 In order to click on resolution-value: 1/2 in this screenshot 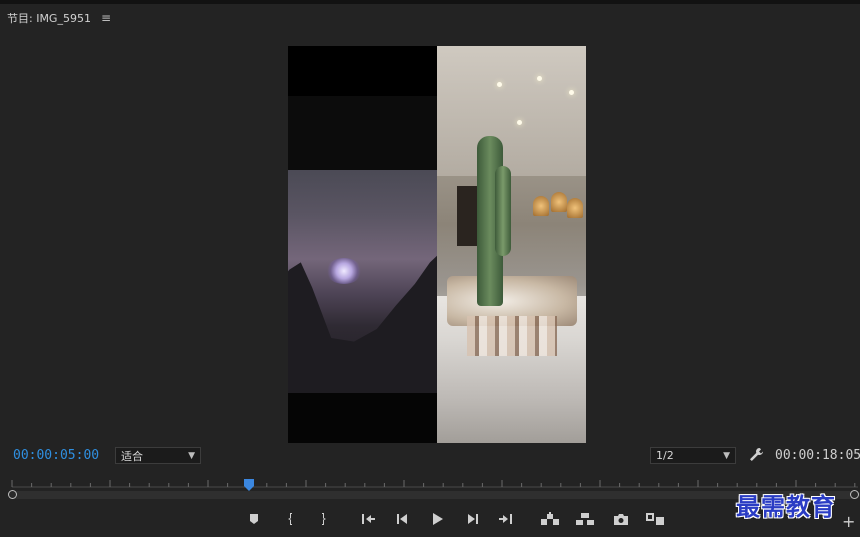, I will do `click(665, 455)`.